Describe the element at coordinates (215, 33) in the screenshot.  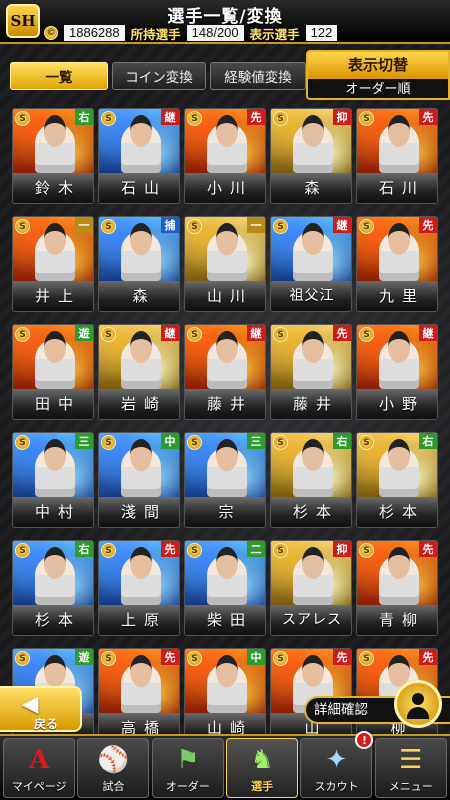
I see `owned-players-value: 148/200` at that location.